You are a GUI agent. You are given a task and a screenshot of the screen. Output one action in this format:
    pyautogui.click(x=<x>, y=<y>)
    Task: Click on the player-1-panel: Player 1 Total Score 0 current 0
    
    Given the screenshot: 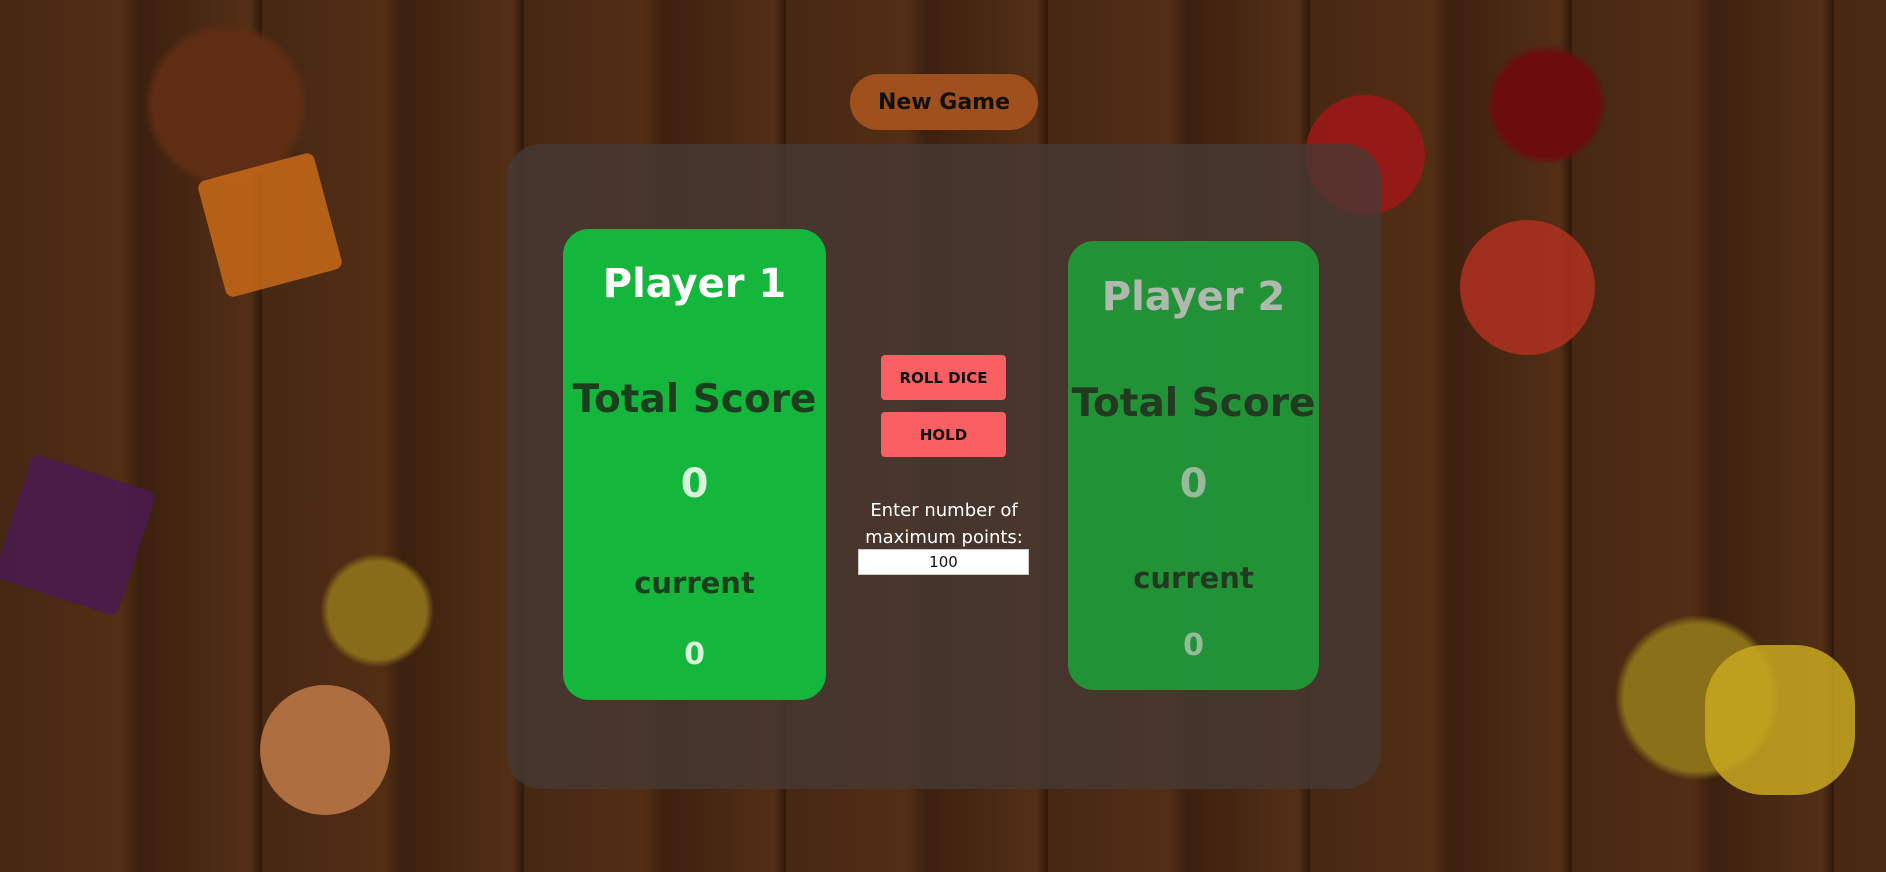 What is the action you would take?
    pyautogui.click(x=694, y=464)
    